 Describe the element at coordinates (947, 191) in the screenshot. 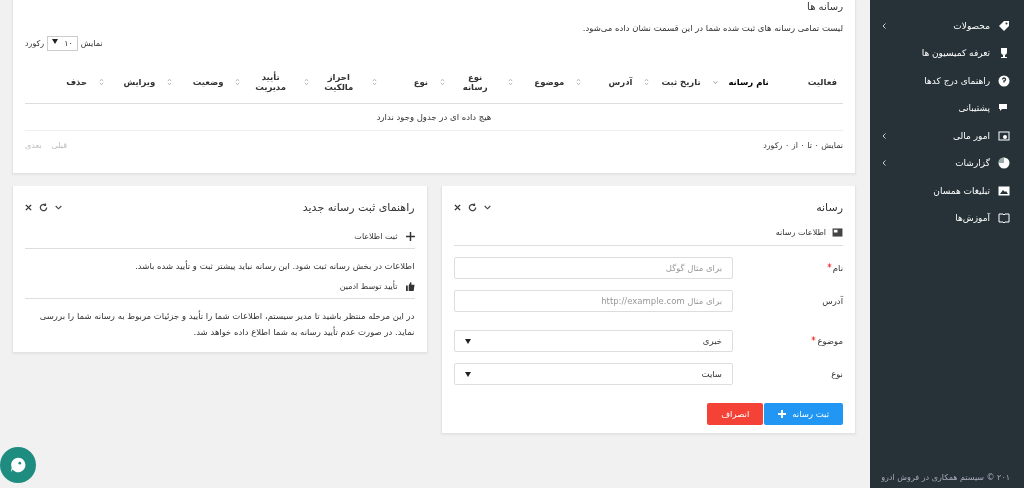

I see `sidebar-item: تبلیغات همسان` at that location.